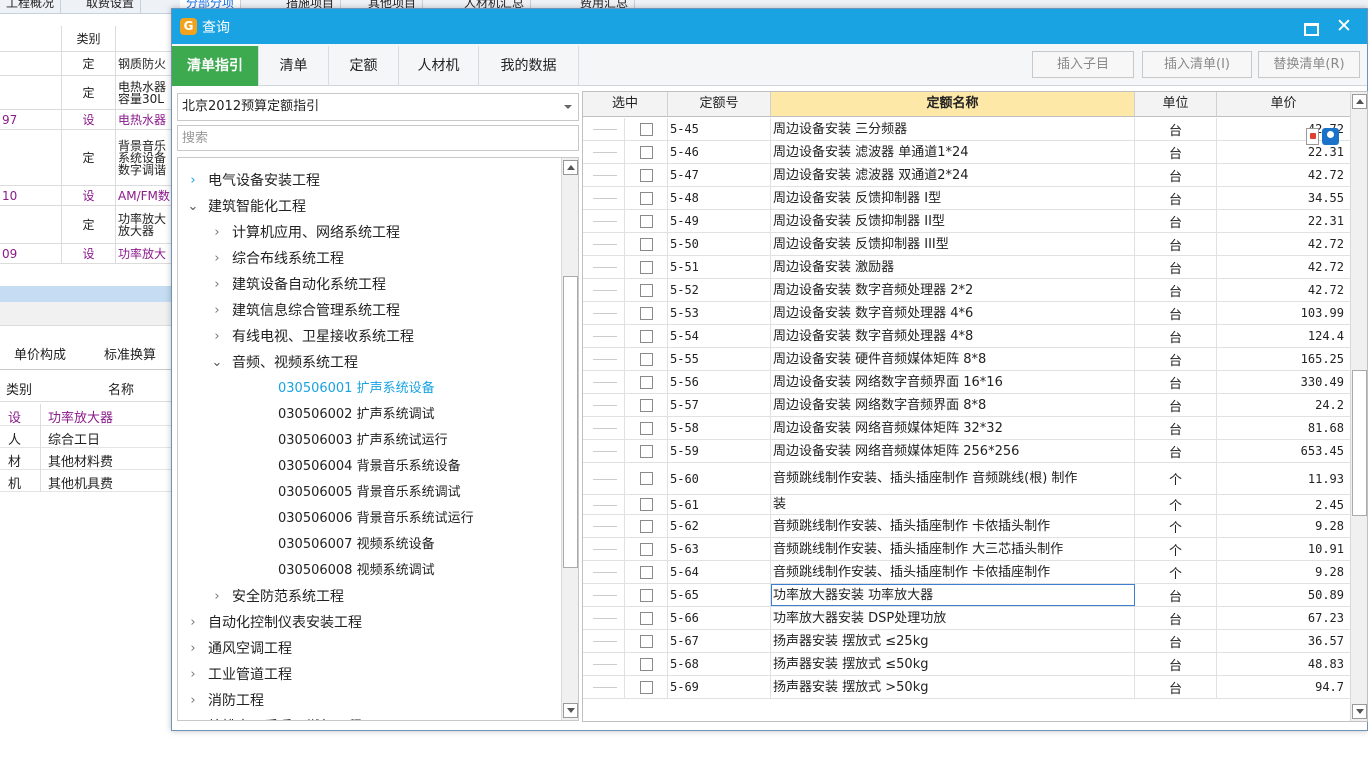 This screenshot has width=1368, height=757. What do you see at coordinates (967, 336) in the screenshot?
I see `table-row: 5-54 周边设备安装 数字音频处理器 4*8 台 124.4` at bounding box center [967, 336].